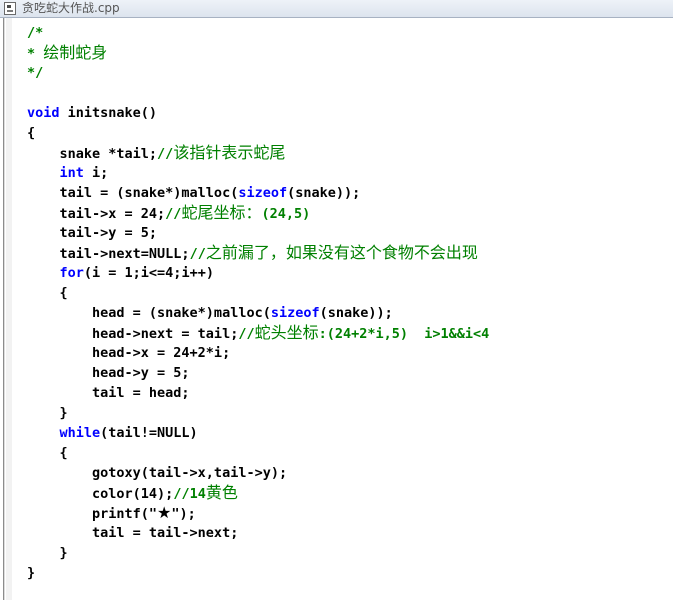 The width and height of the screenshot is (673, 600). I want to click on code-line: * 绘制蛇身, so click(258, 53).